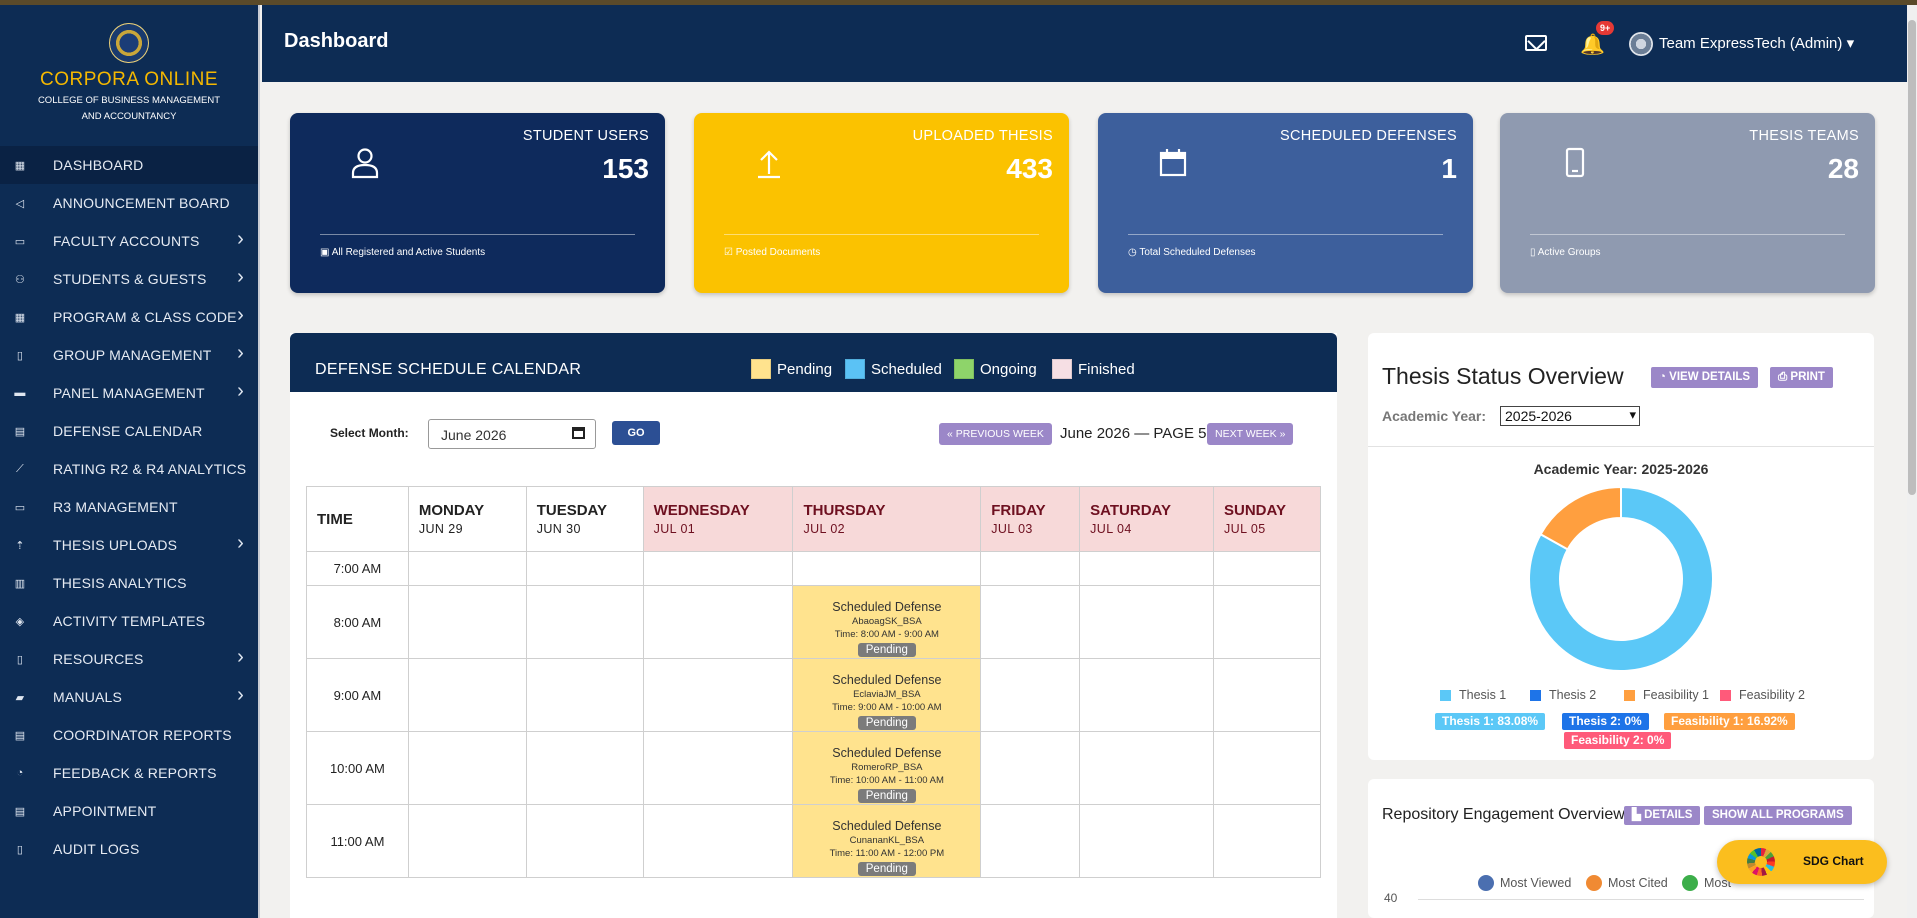  Describe the element at coordinates (20, 697) in the screenshot. I see `book-icon: ▰` at that location.